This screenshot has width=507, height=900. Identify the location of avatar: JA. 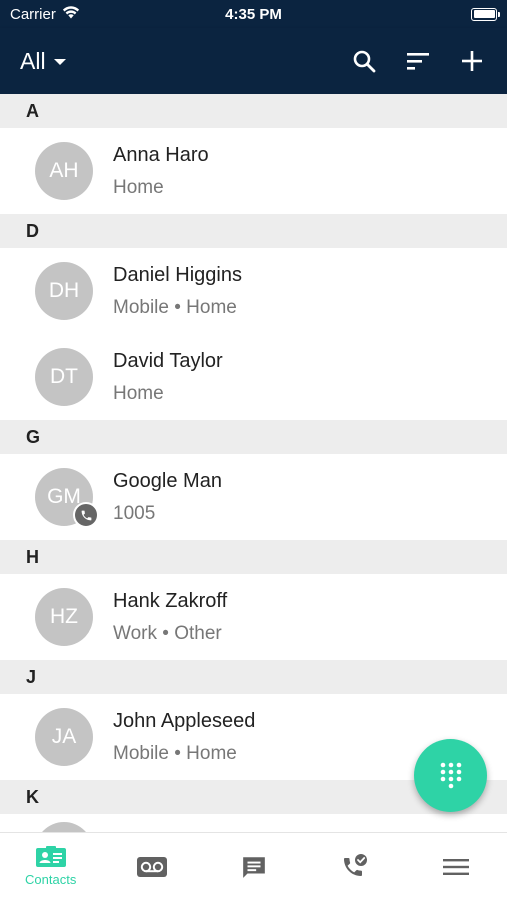
(64, 737).